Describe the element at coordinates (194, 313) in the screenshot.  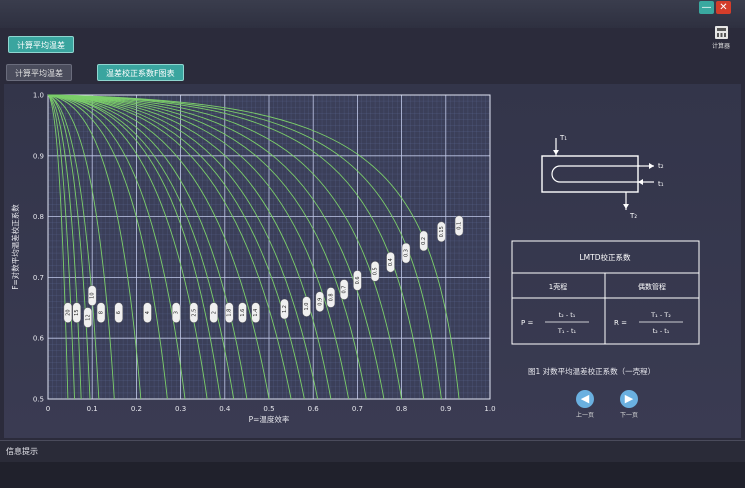
I see `r-value-label: 2.5` at that location.